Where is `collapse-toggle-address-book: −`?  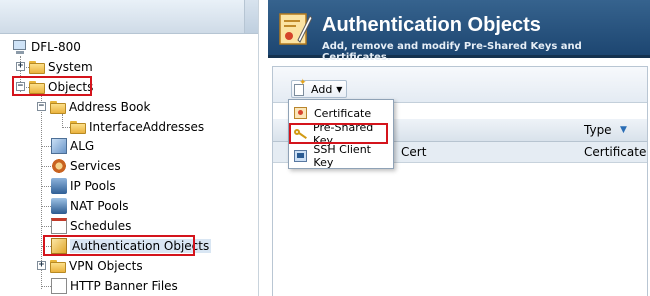
collapse-toggle-address-book: − is located at coordinates (41, 106).